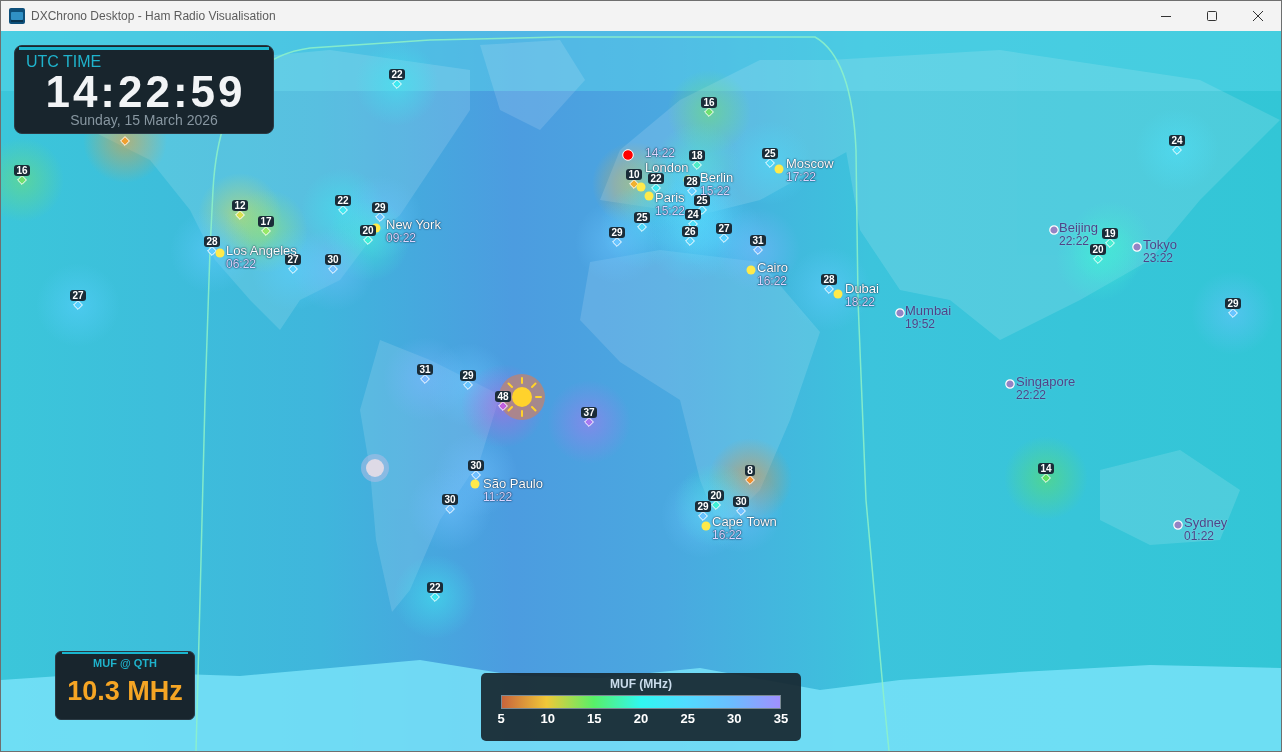 The width and height of the screenshot is (1282, 752). What do you see at coordinates (266, 221) in the screenshot?
I see `muf-value-label: 17` at bounding box center [266, 221].